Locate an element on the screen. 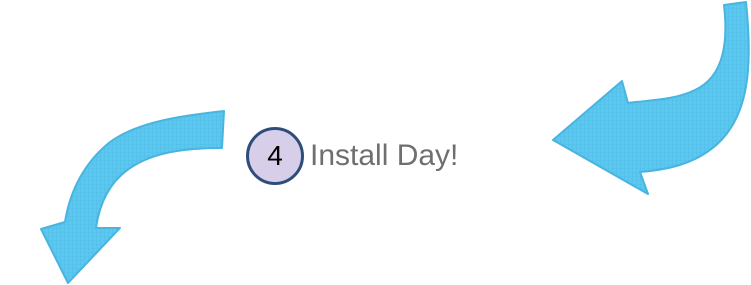 The image size is (751, 285). step-number-badge: 4 is located at coordinates (275, 156).